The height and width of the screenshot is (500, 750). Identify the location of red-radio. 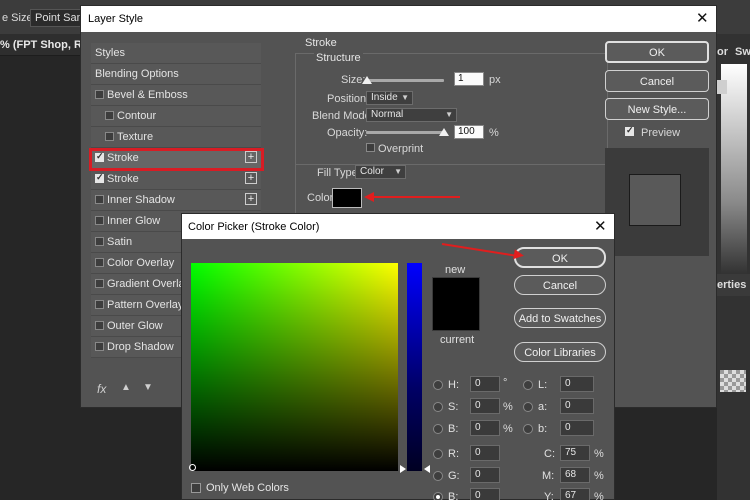
(438, 454).